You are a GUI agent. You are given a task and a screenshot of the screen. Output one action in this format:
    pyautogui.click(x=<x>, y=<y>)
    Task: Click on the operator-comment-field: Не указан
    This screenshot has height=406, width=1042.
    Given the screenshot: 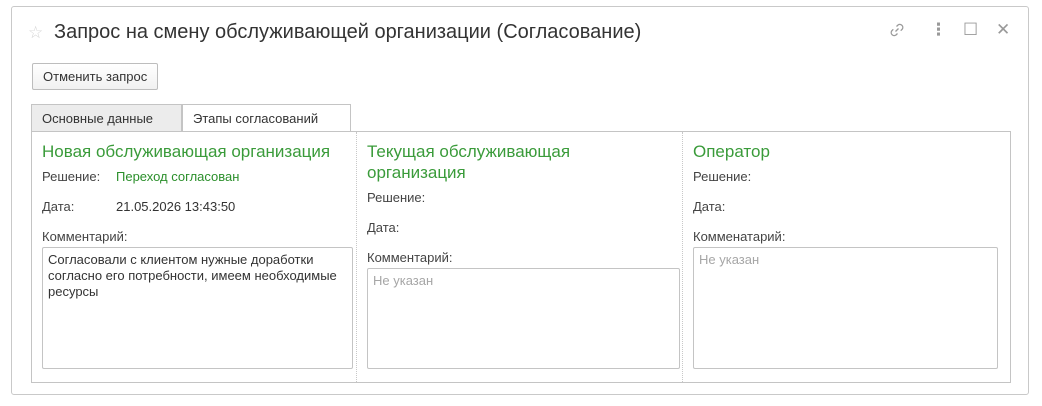 What is the action you would take?
    pyautogui.click(x=845, y=308)
    